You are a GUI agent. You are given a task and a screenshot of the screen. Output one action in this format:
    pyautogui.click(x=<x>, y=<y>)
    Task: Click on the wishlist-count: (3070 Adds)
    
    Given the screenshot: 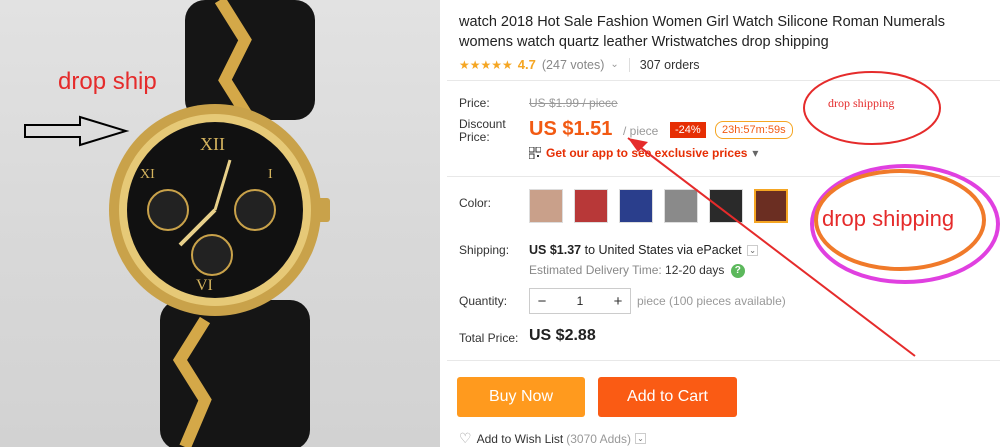 What is the action you would take?
    pyautogui.click(x=598, y=438)
    